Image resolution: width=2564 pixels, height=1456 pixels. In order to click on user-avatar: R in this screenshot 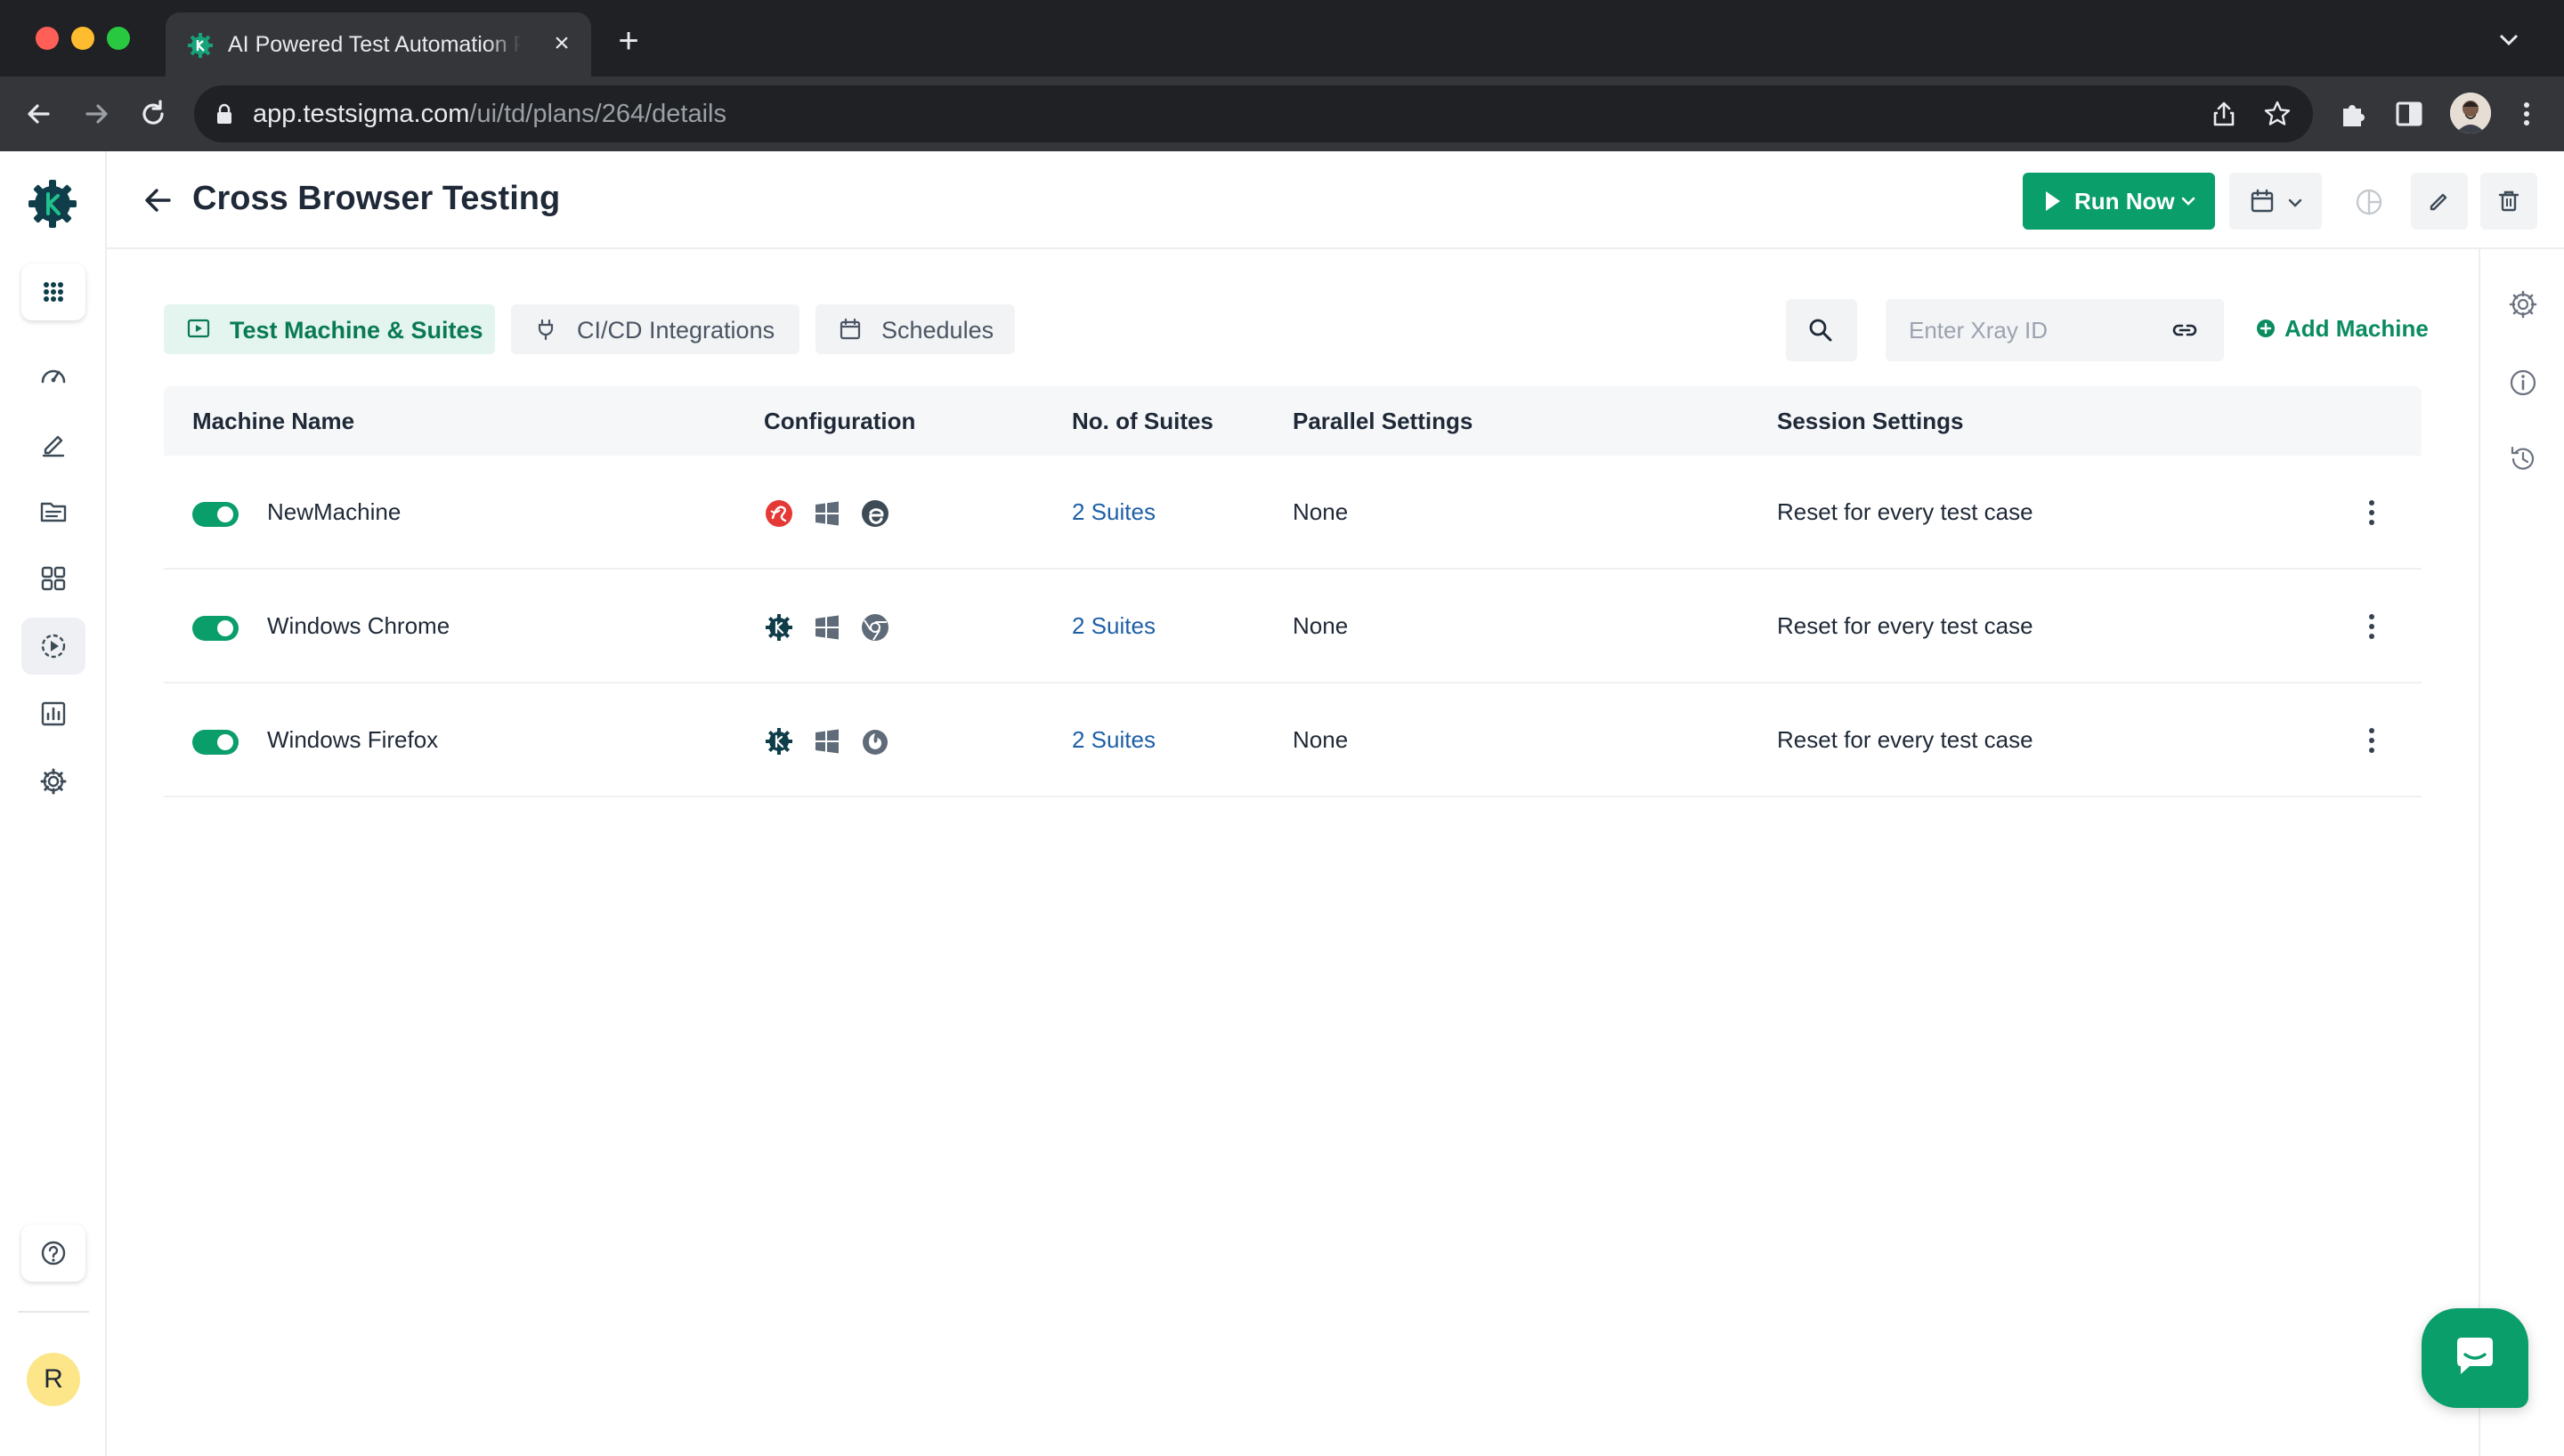, I will do `click(53, 1379)`.